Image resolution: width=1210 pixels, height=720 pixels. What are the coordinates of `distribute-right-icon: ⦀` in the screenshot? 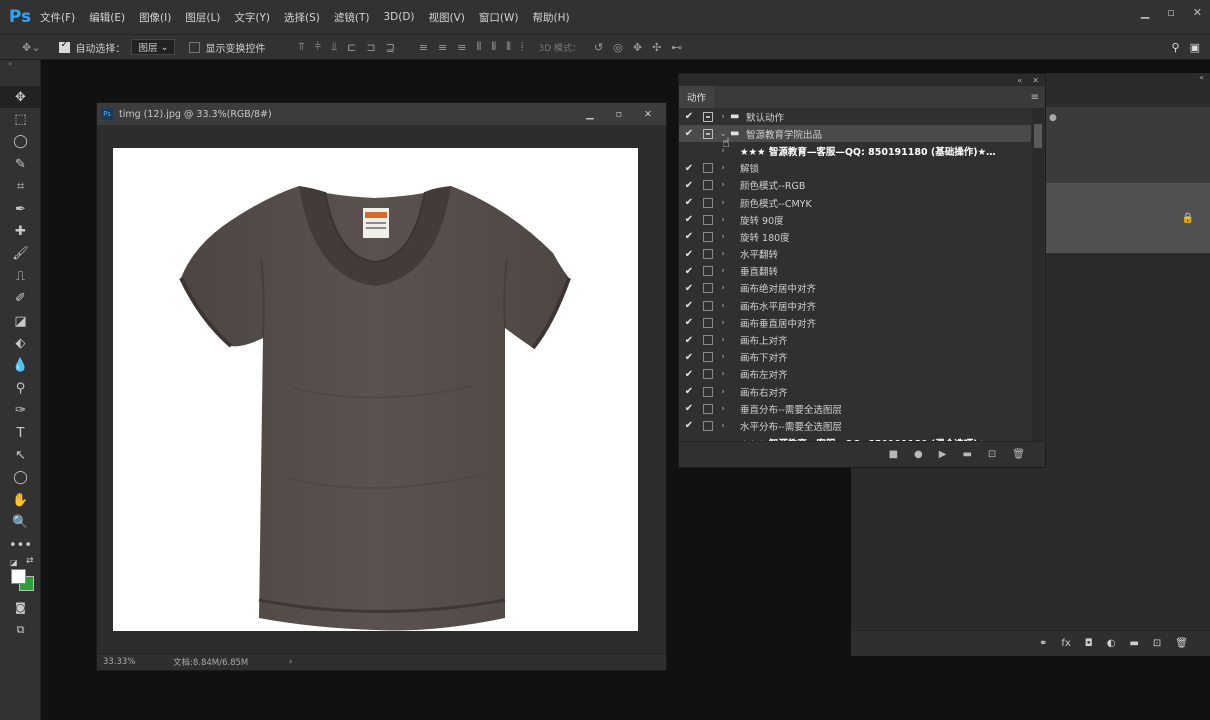 It's located at (508, 47).